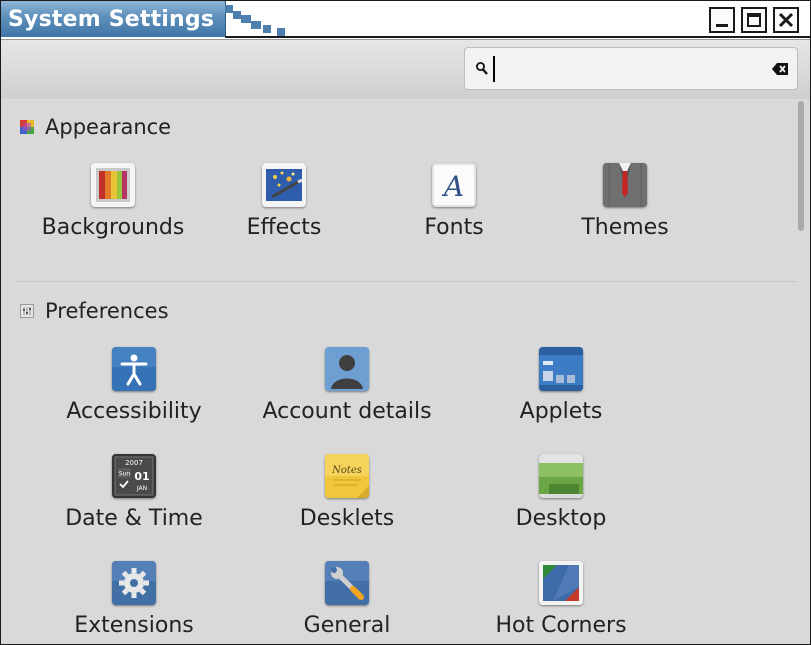  Describe the element at coordinates (722, 20) in the screenshot. I see `minimize-button` at that location.